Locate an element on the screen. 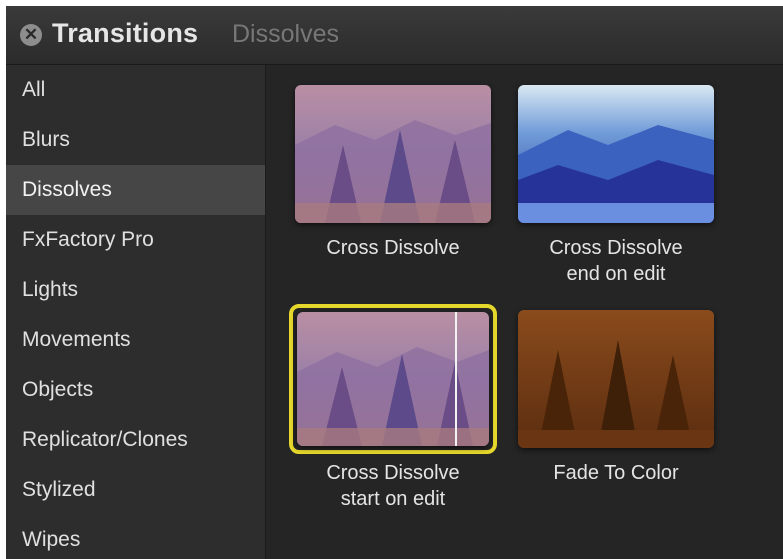 The image size is (783, 559). sidebar-item-fxfactory-pro: FxFactory Pro is located at coordinates (135, 240).